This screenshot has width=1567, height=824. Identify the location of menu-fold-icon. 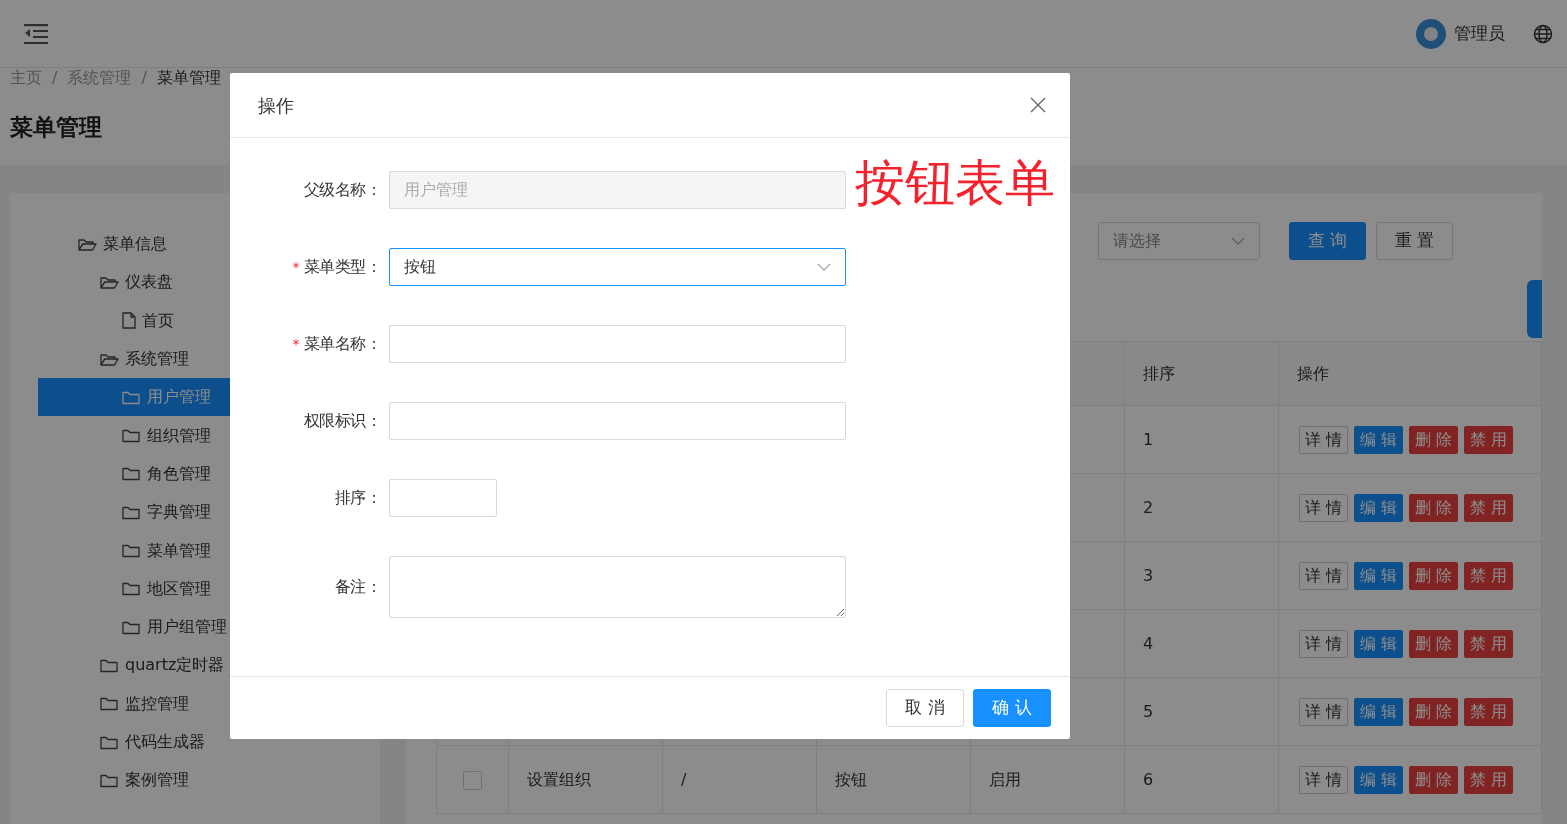
(36, 33).